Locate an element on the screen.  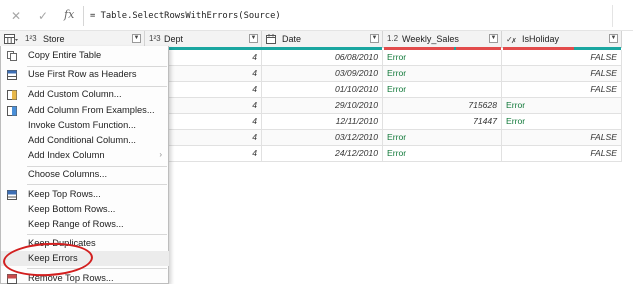
custom-column-icon is located at coordinates (12, 95).